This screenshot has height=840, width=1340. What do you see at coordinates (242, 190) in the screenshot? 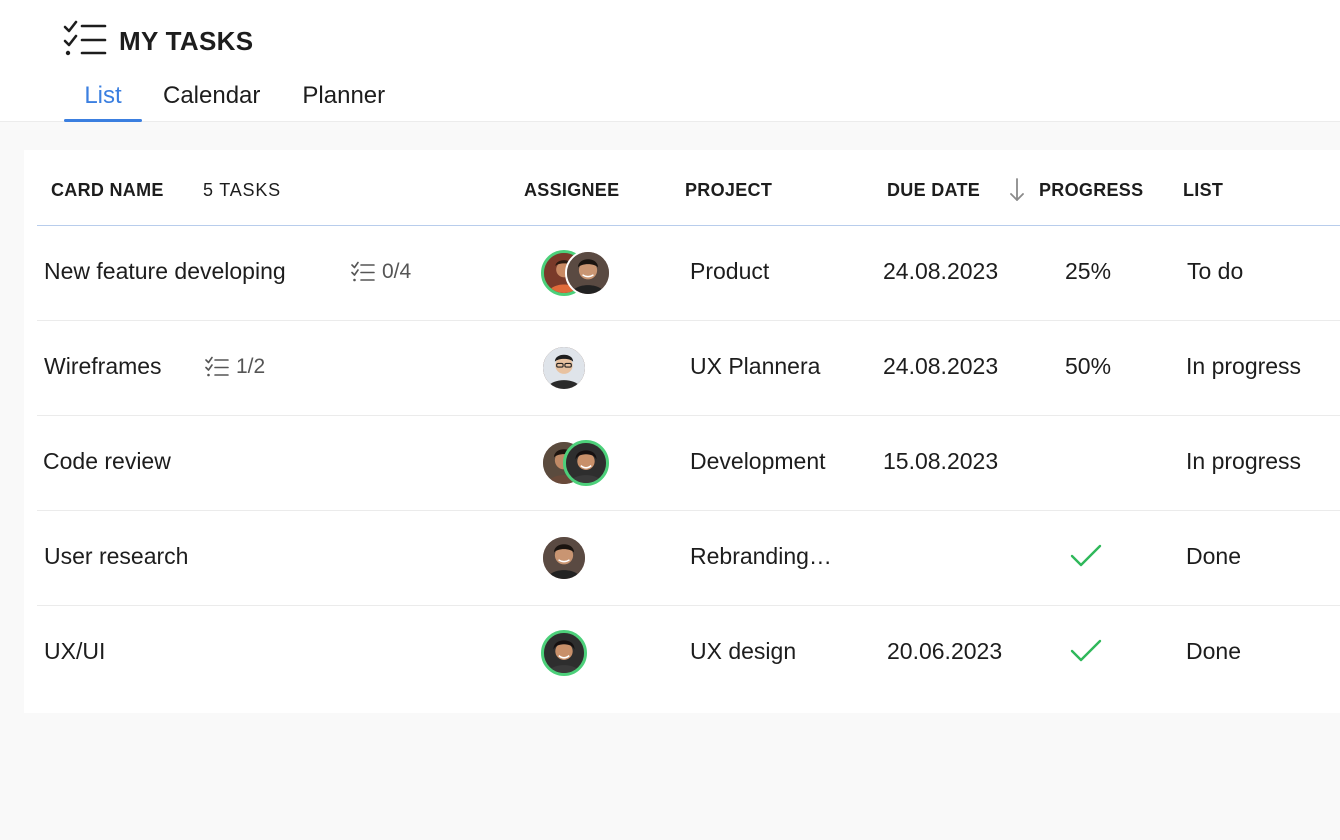
I see `task-count: 5 TASKS` at bounding box center [242, 190].